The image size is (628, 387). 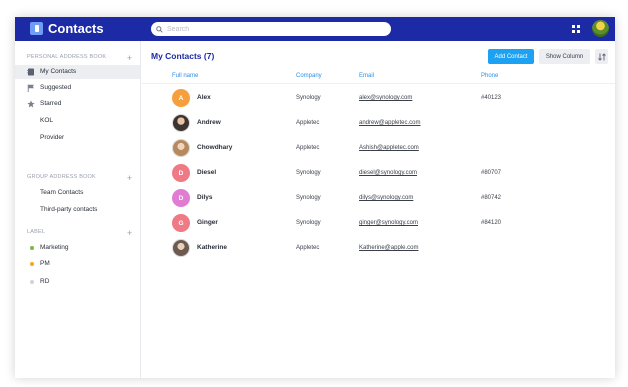 I want to click on contact-name: Andrew, so click(x=209, y=122).